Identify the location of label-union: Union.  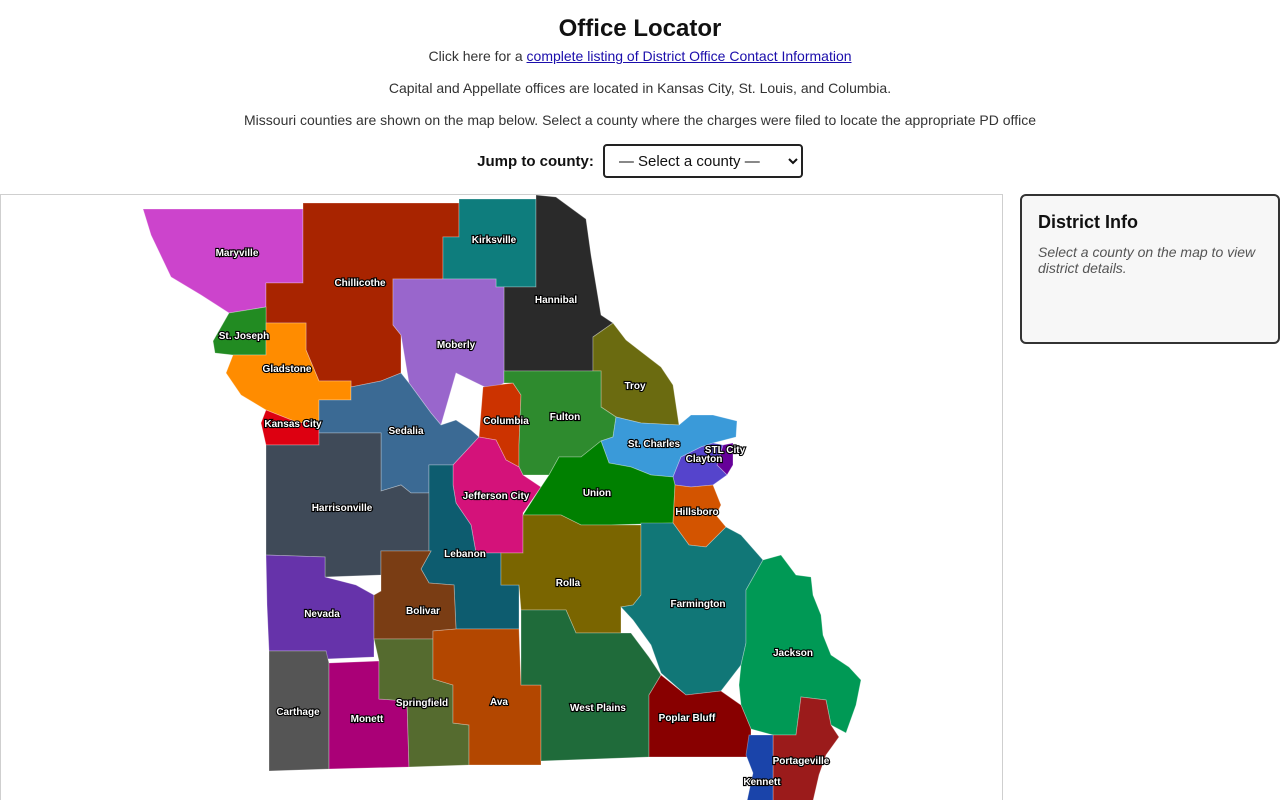
(597, 493).